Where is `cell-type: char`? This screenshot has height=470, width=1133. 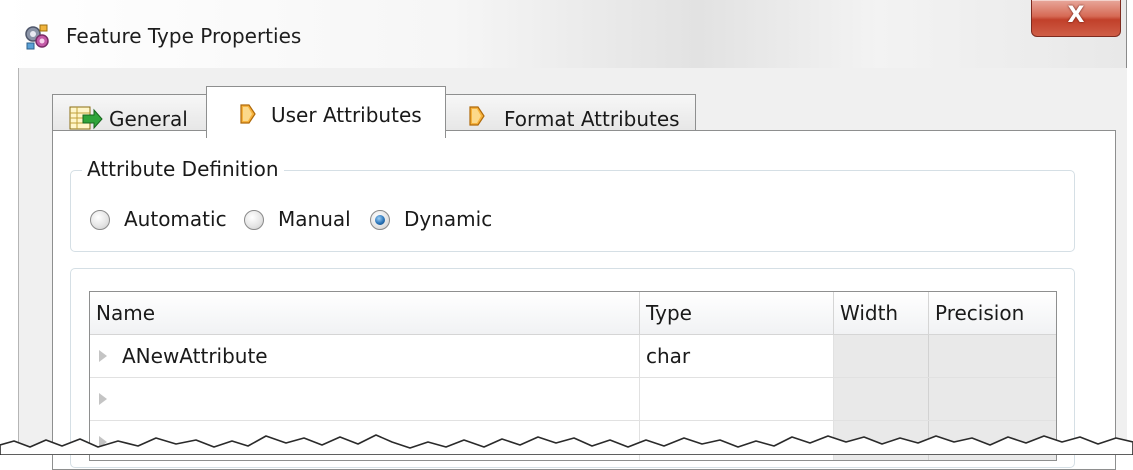 cell-type: char is located at coordinates (737, 356).